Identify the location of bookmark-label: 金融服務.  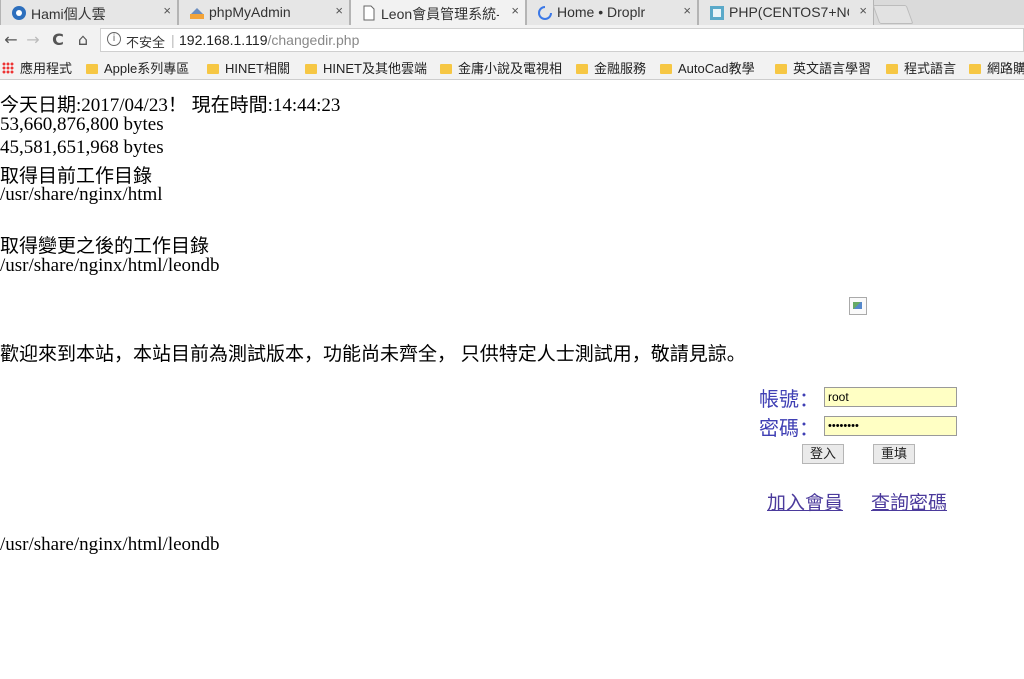
(620, 68).